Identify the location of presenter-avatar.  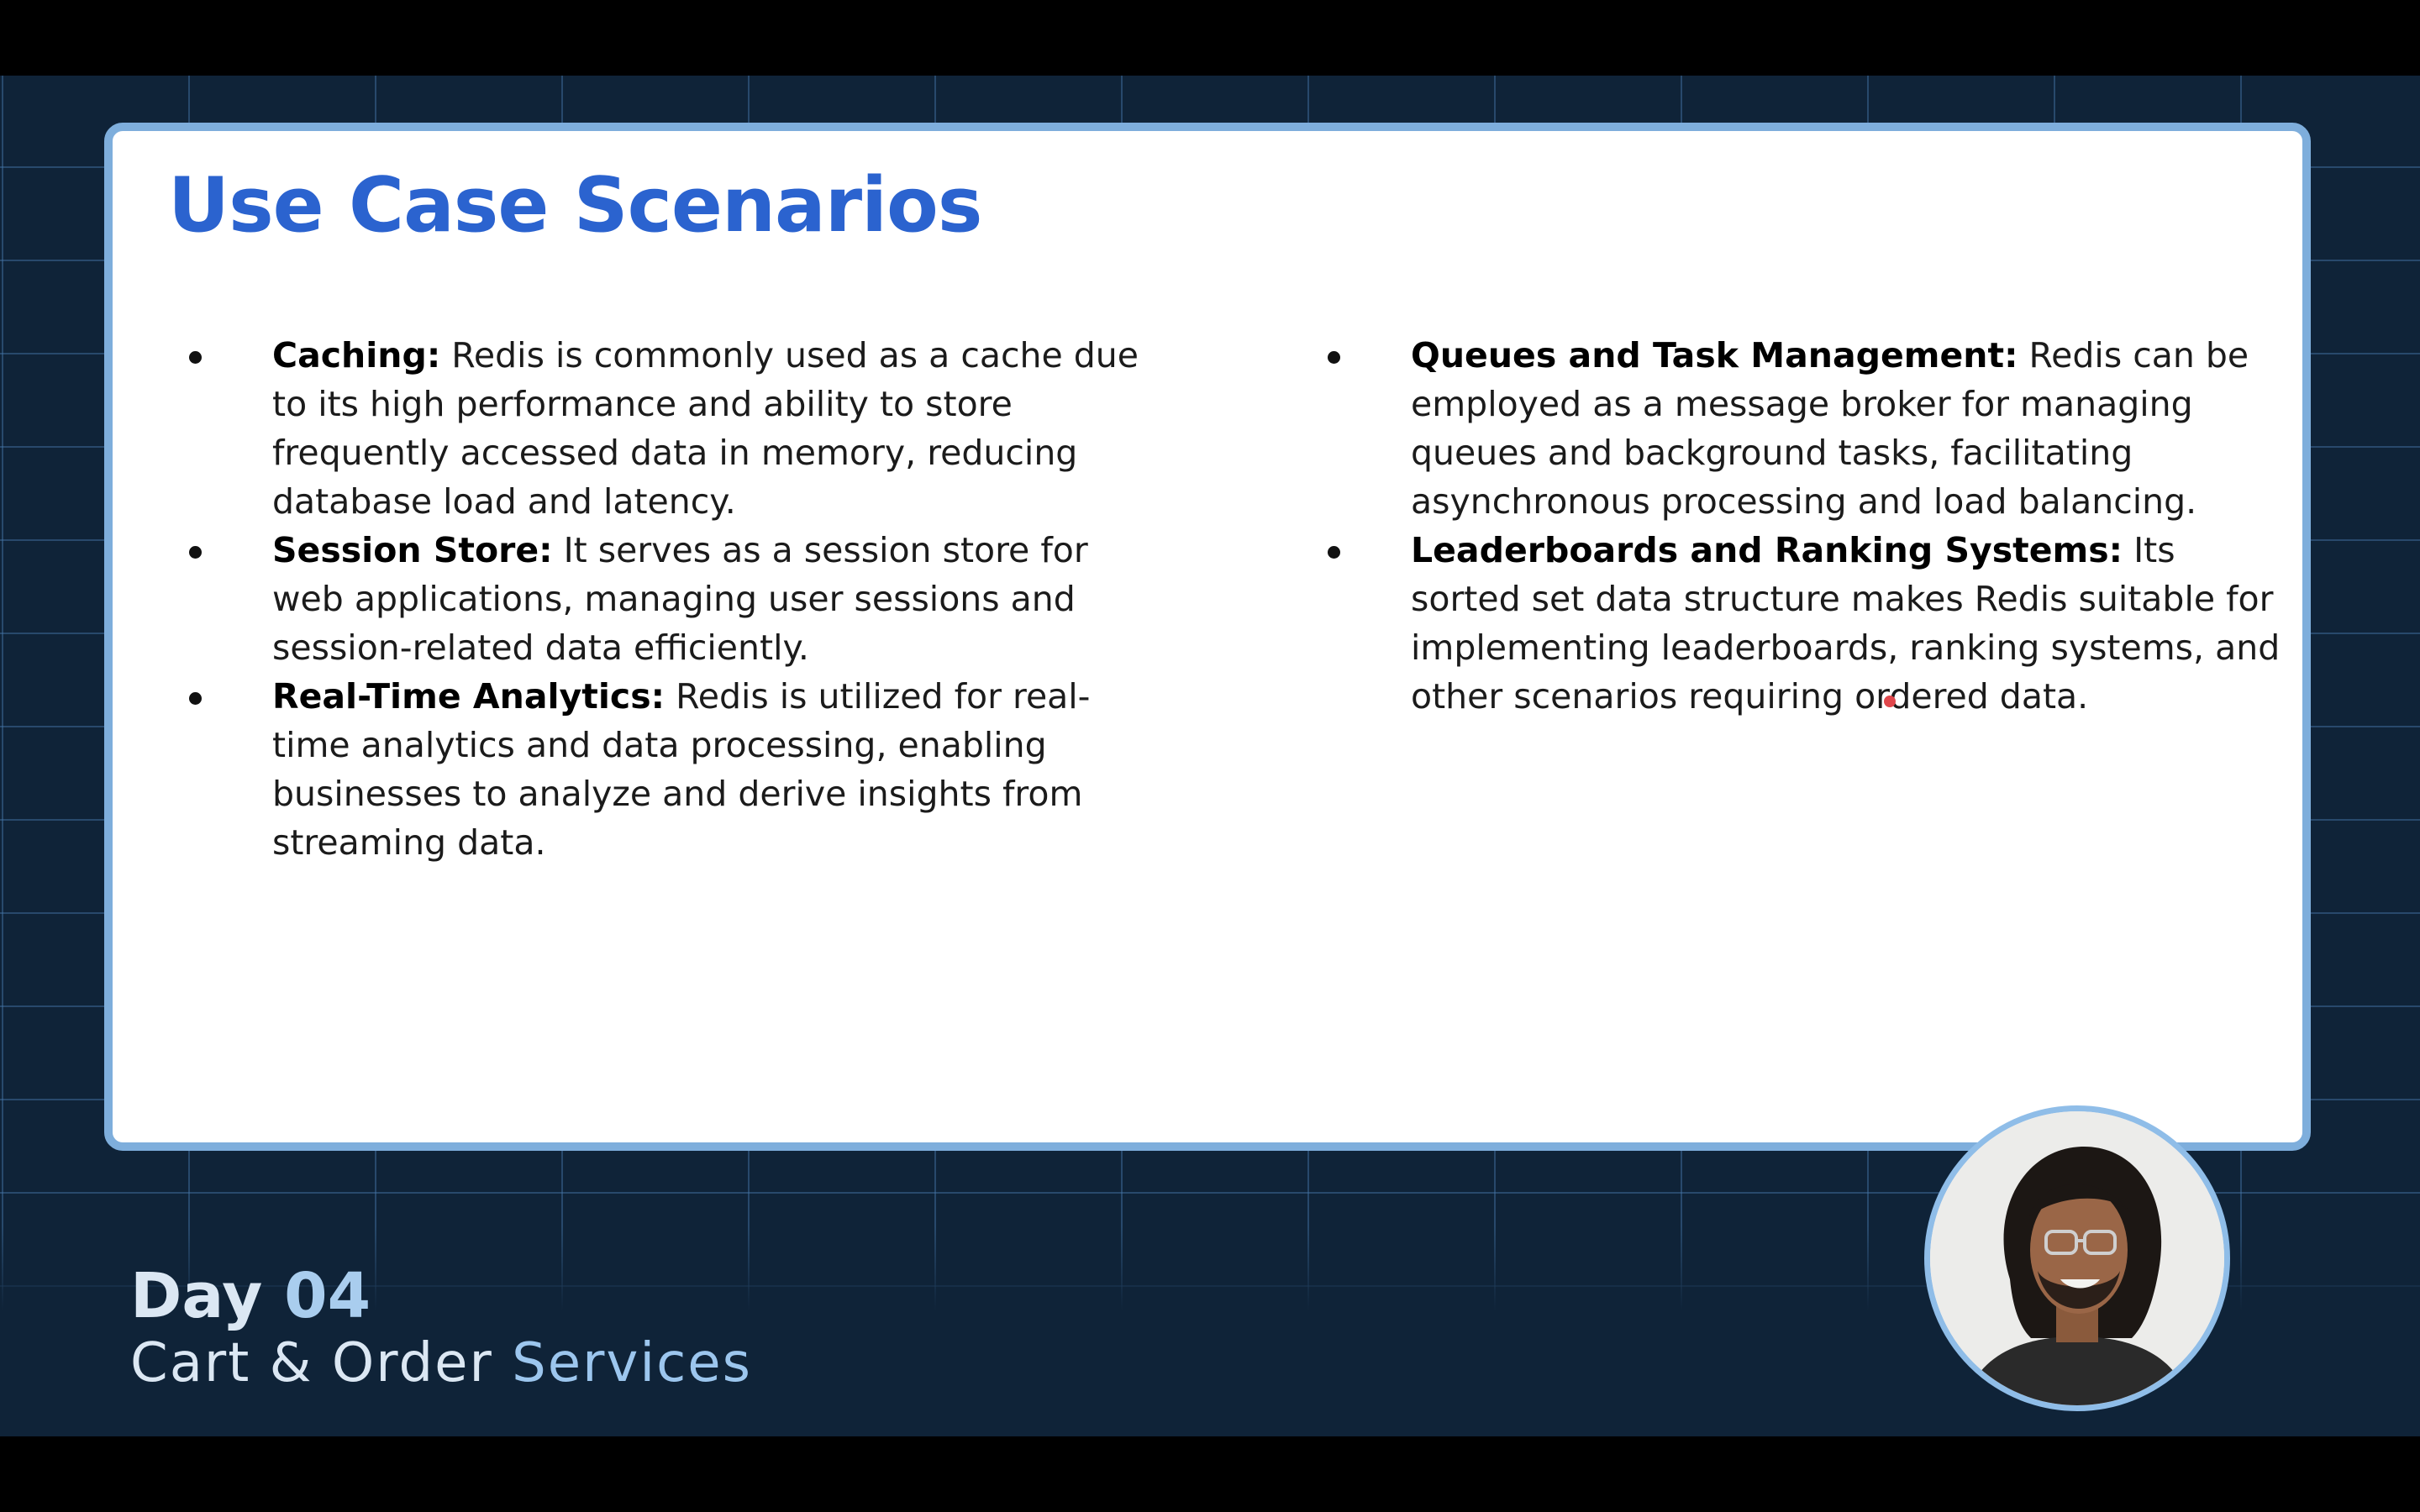
(2077, 1258).